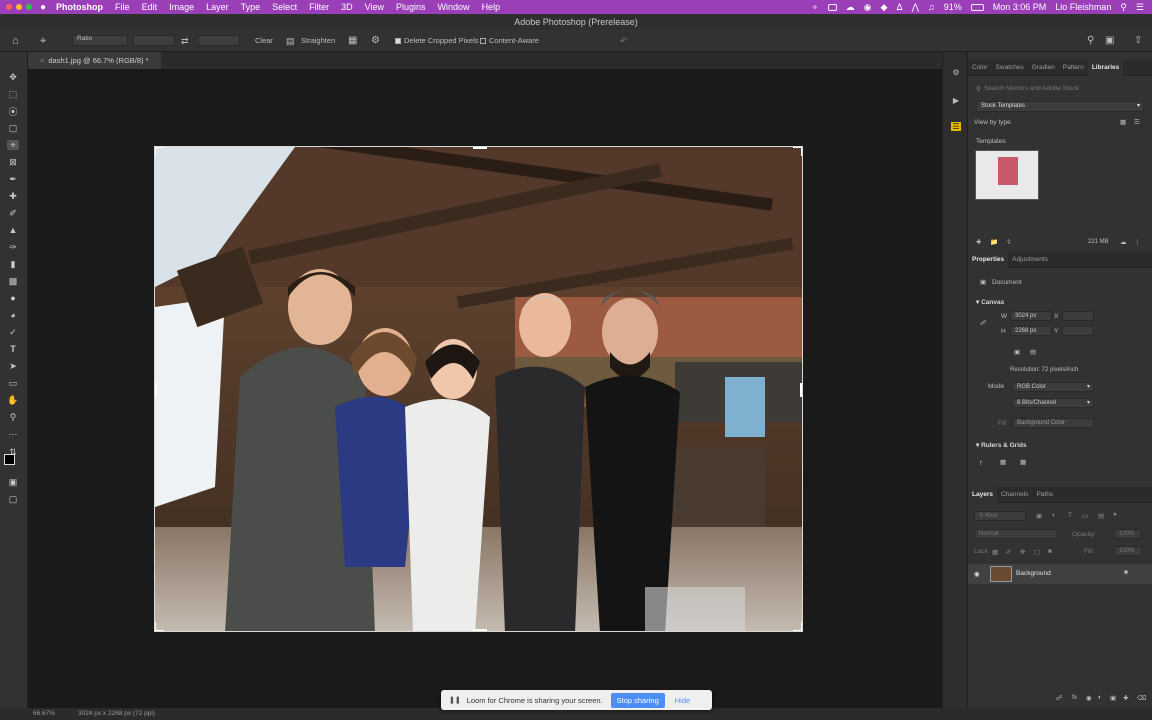 Image resolution: width=1152 pixels, height=720 pixels. What do you see at coordinates (868, 7) in the screenshot?
I see `screen-record-icon: ◉` at bounding box center [868, 7].